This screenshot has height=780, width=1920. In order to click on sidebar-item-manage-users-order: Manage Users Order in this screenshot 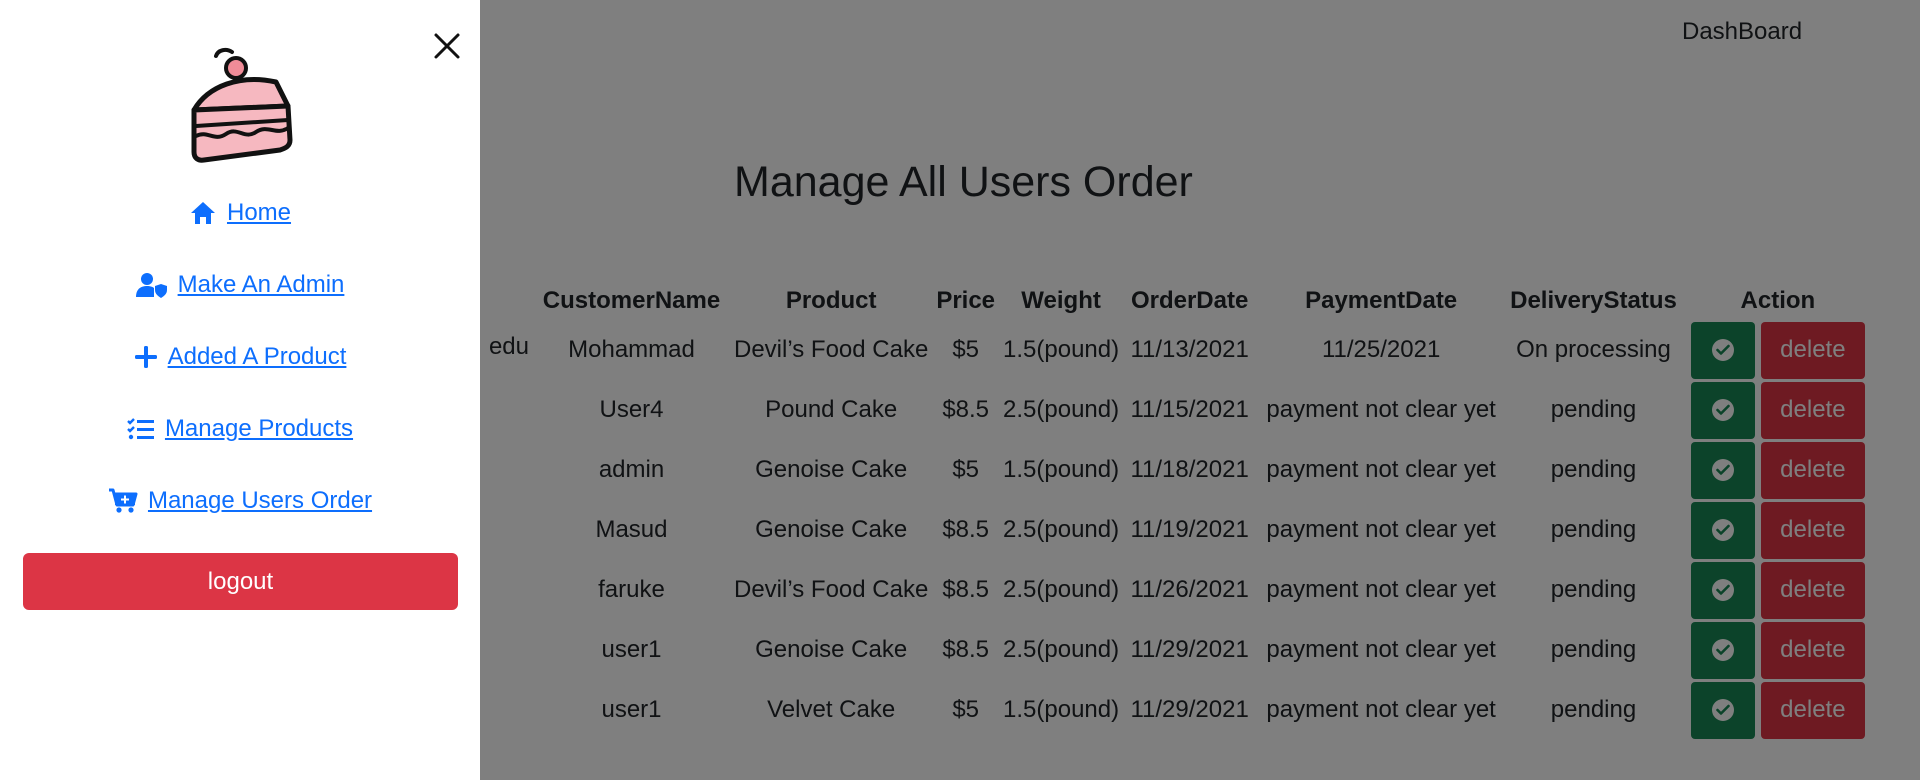, I will do `click(240, 501)`.